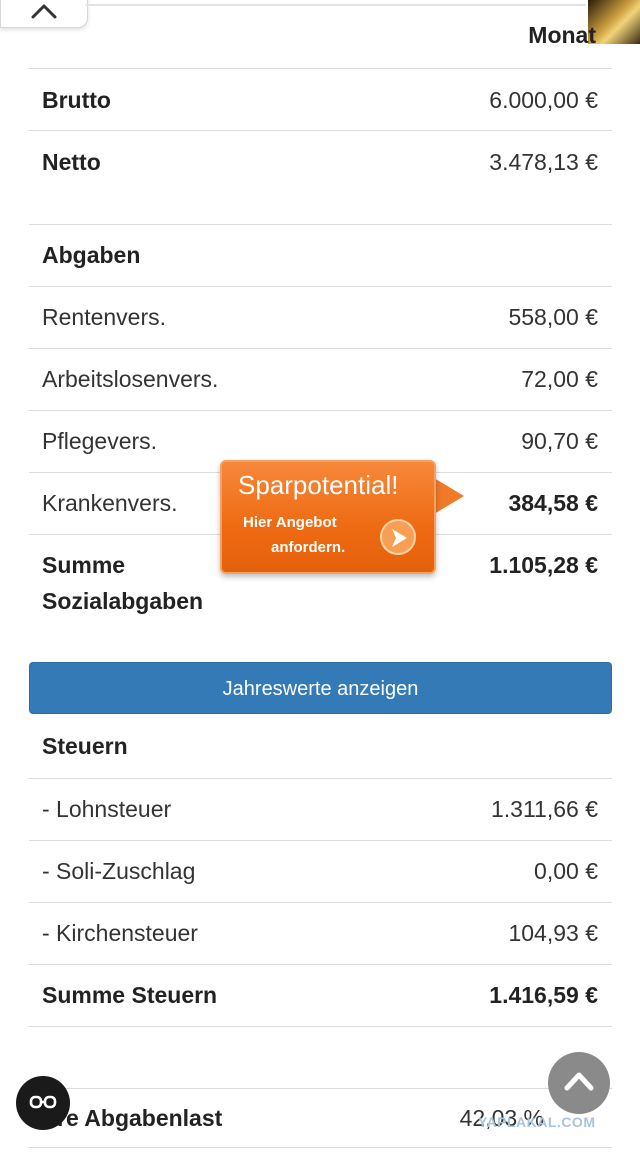 The image size is (640, 1154). What do you see at coordinates (566, 871) in the screenshot?
I see `row-value: 0,00 €` at bounding box center [566, 871].